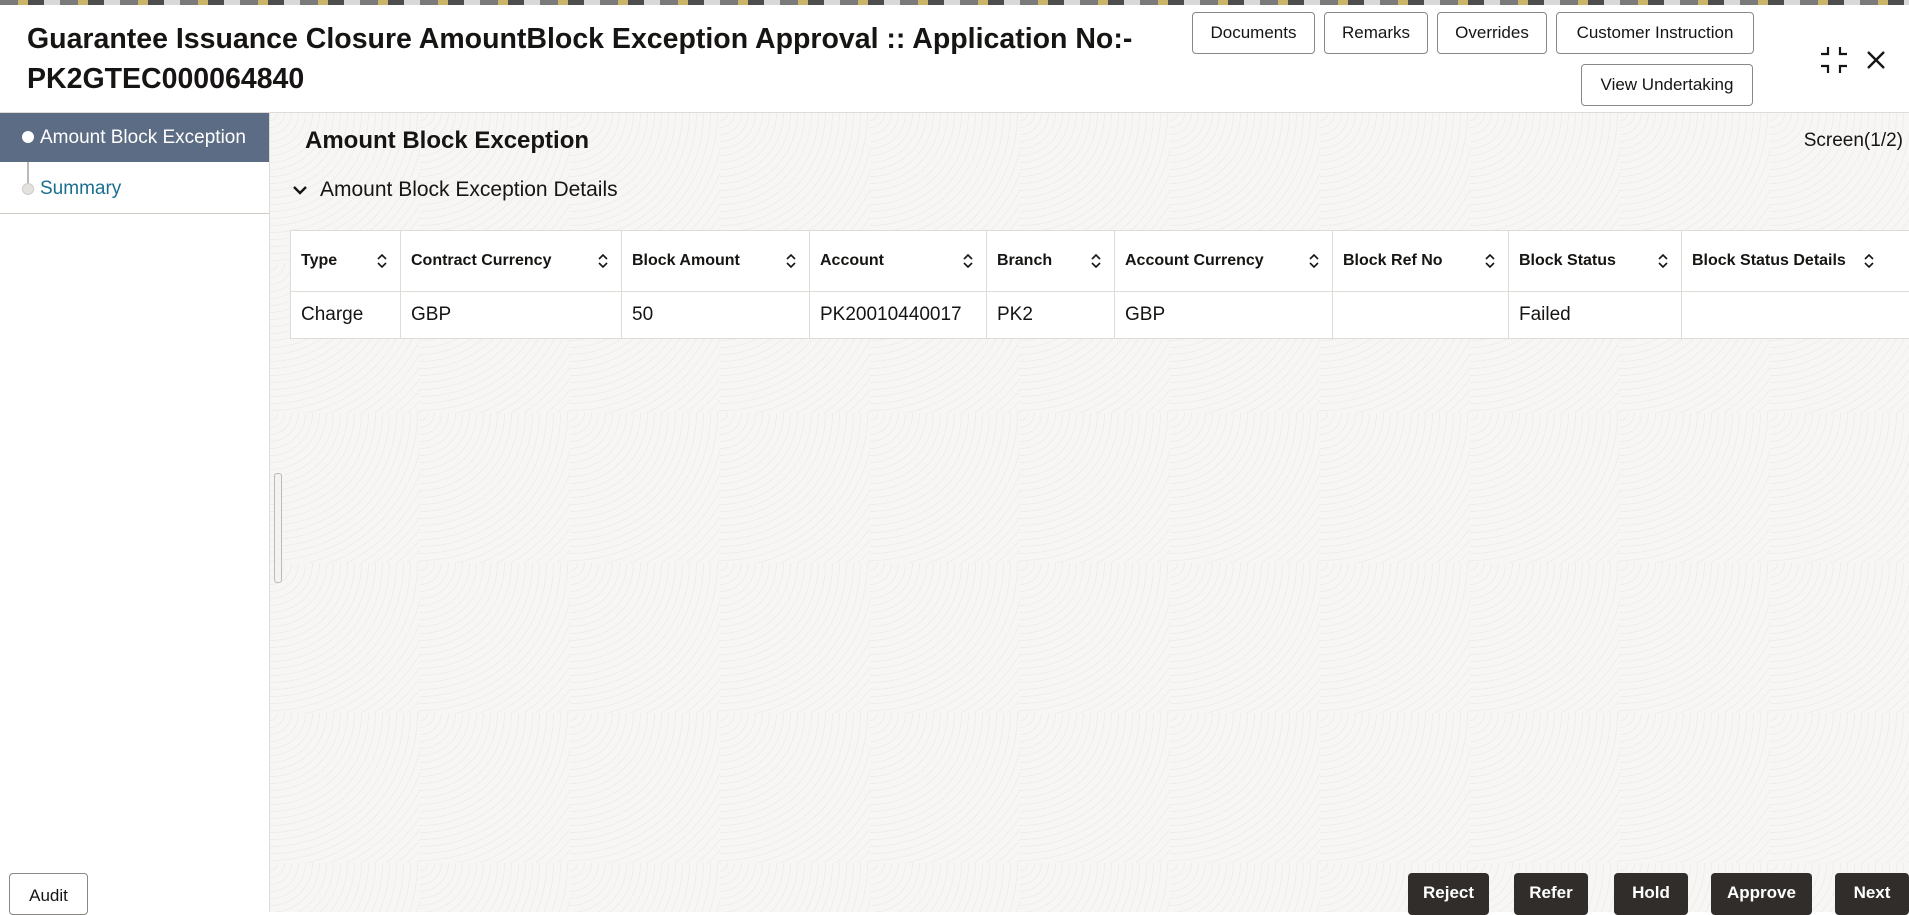  Describe the element at coordinates (898, 315) in the screenshot. I see `cell-account: PK20010440017` at that location.